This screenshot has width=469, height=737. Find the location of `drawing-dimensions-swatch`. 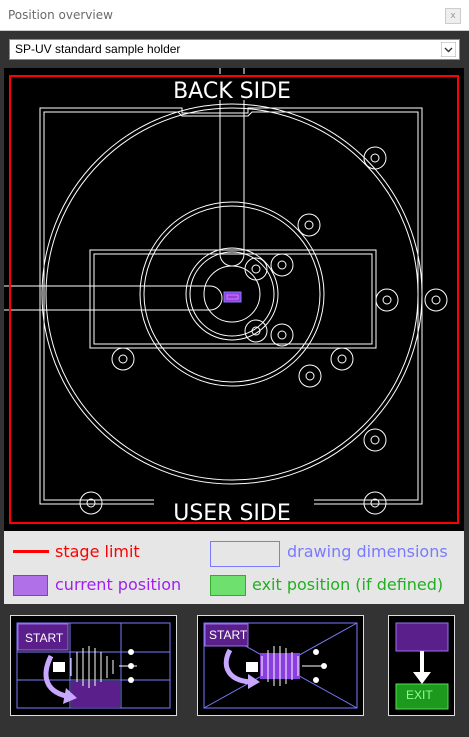

drawing-dimensions-swatch is located at coordinates (245, 554).